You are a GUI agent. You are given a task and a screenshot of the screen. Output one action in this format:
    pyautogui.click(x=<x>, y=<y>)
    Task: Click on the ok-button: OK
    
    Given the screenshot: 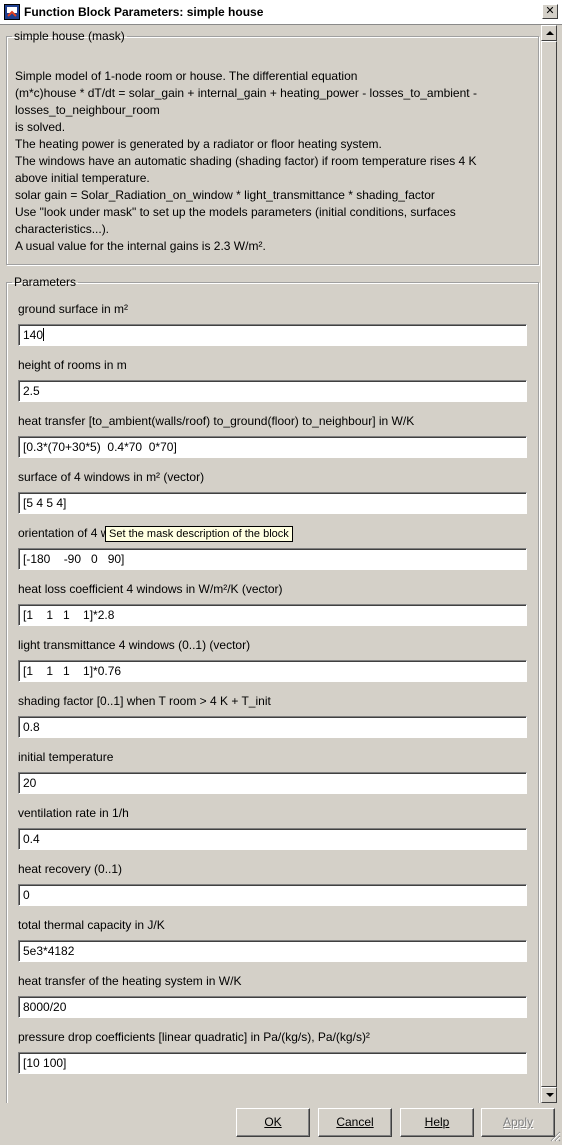 What is the action you would take?
    pyautogui.click(x=273, y=1122)
    